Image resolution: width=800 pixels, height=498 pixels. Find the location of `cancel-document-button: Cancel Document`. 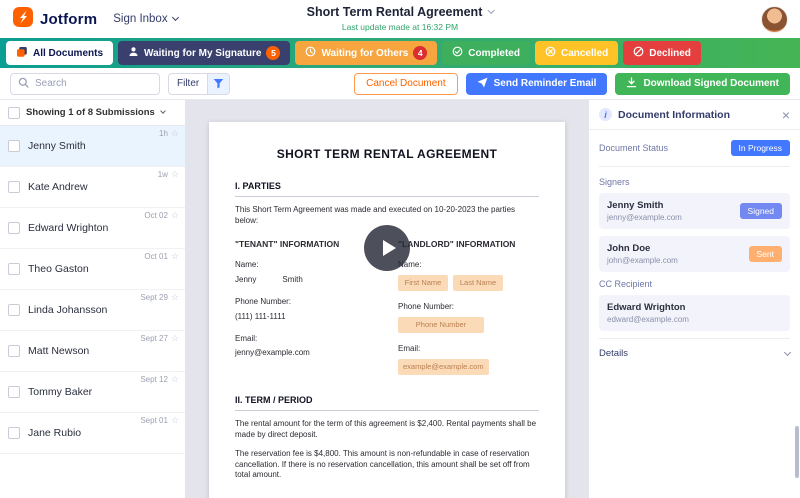

cancel-document-button: Cancel Document is located at coordinates (406, 83).